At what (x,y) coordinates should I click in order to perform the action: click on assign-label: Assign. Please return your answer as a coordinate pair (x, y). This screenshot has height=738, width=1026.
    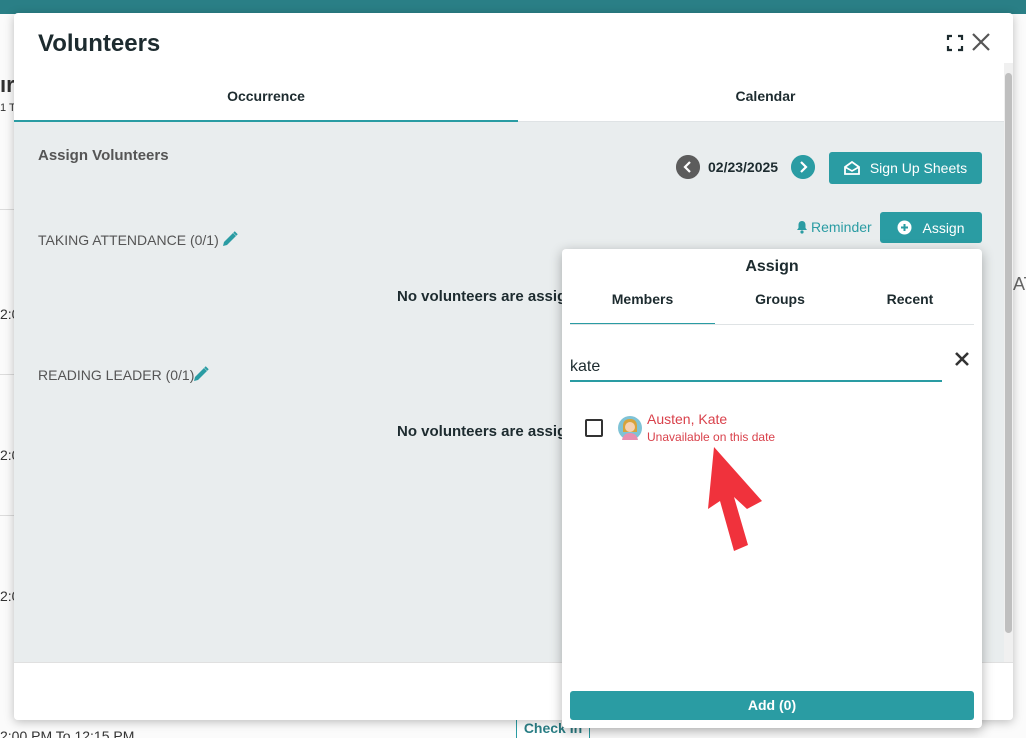
    Looking at the image, I should click on (943, 227).